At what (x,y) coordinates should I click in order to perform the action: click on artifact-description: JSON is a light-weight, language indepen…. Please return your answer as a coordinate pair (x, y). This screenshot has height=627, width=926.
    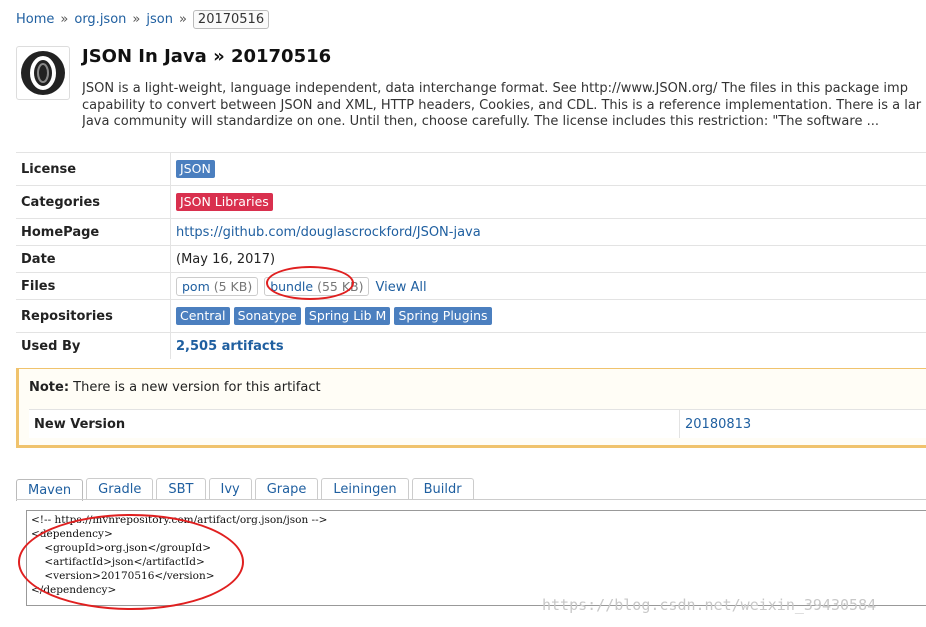
    Looking at the image, I should click on (504, 106).